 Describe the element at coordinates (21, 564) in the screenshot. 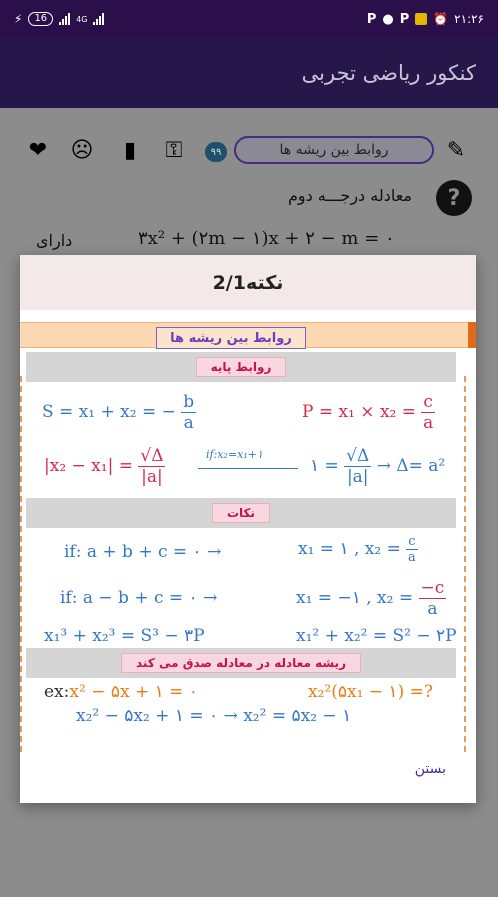

I see `left-border` at that location.